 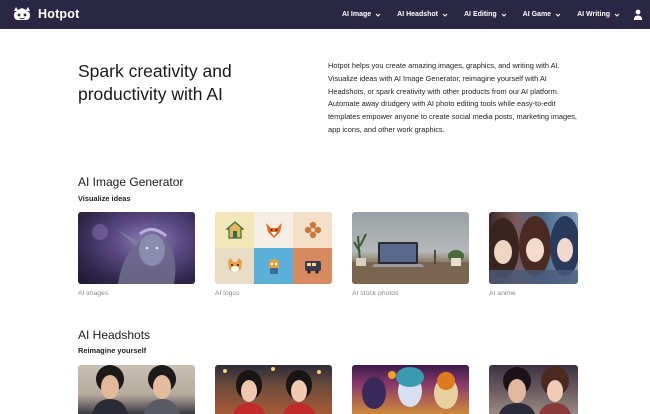 I want to click on card-ai-stock-photos, so click(x=410, y=248).